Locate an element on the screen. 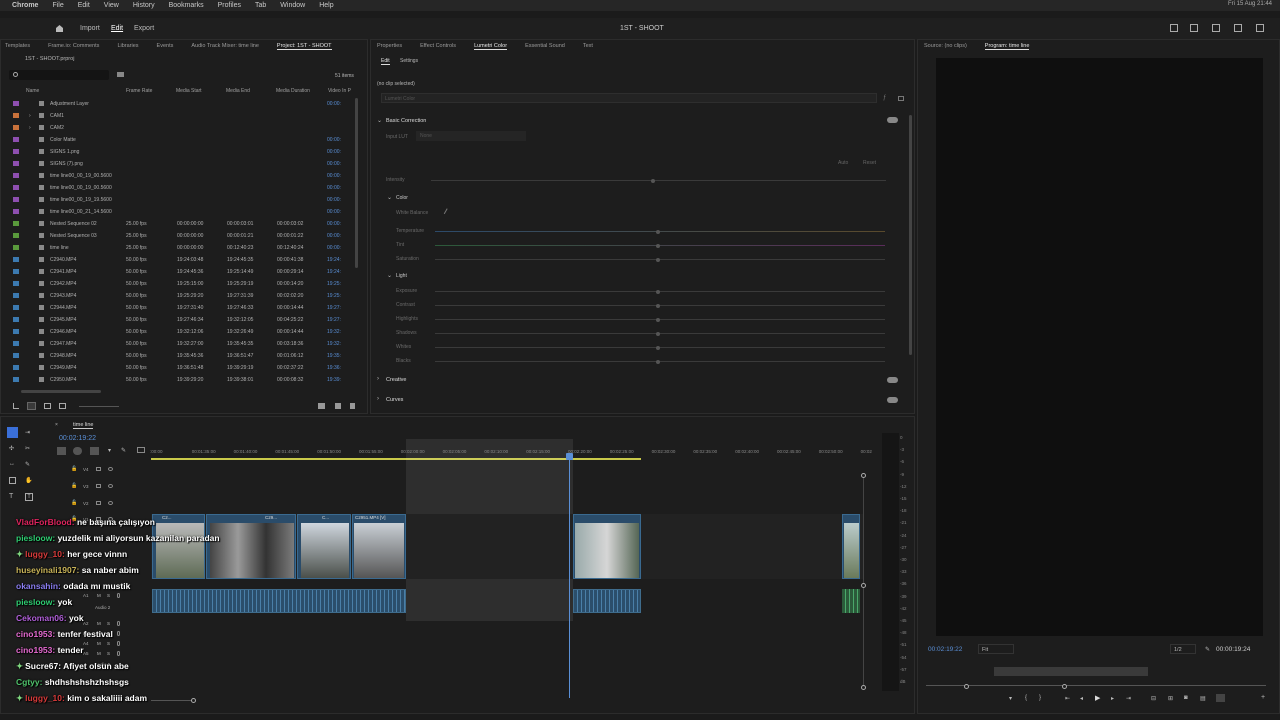 The image size is (1280, 720). section-basic-correction: Basic Correction is located at coordinates (406, 121).